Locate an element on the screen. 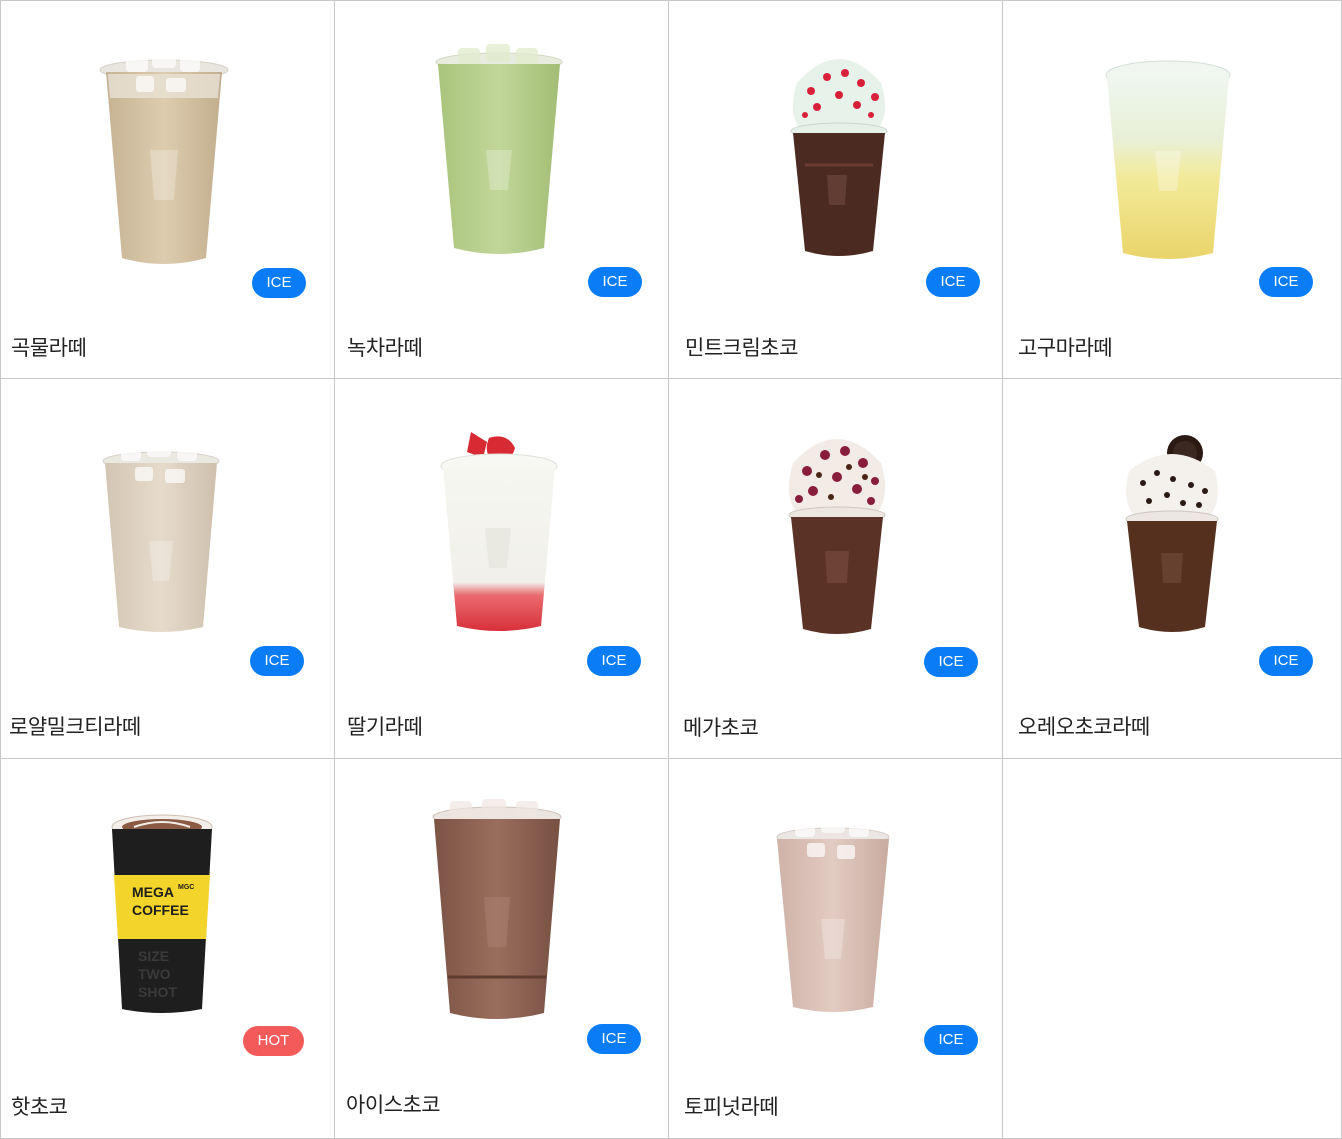 Image resolution: width=1342 pixels, height=1139 pixels. mega-choco-icon is located at coordinates (837, 536).